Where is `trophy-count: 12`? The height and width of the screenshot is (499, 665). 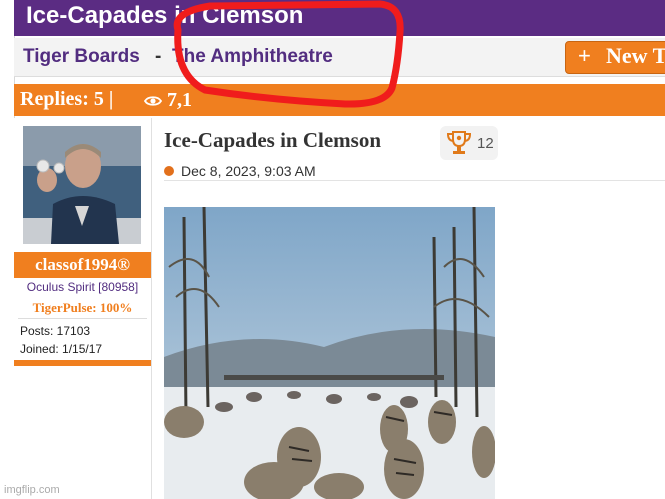 trophy-count: 12 is located at coordinates (485, 143).